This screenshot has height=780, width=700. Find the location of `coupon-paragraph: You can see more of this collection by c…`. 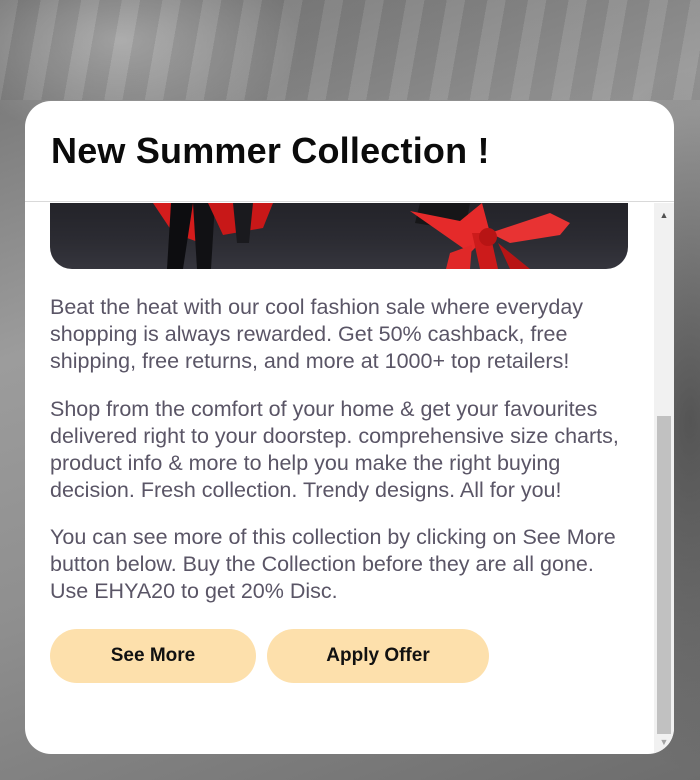

coupon-paragraph: You can see more of this collection by c… is located at coordinates (333, 564).